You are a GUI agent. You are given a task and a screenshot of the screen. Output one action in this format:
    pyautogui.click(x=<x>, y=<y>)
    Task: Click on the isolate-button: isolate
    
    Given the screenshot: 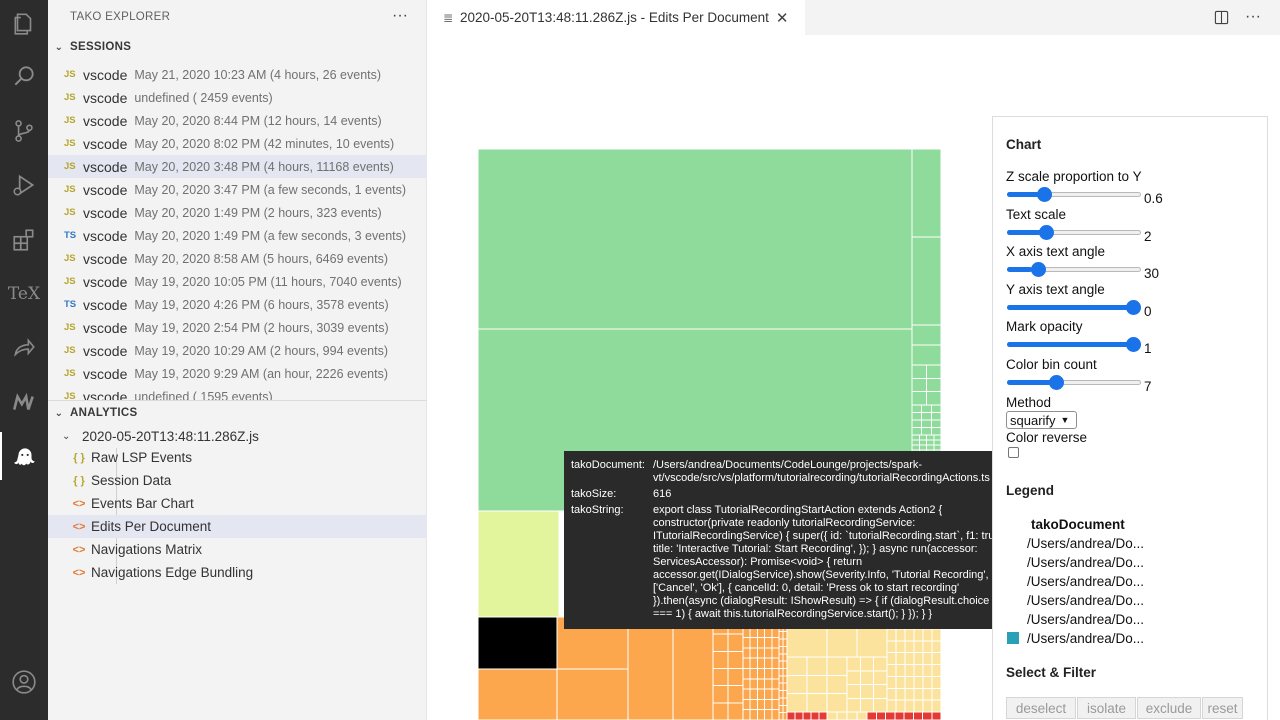 What is the action you would take?
    pyautogui.click(x=1106, y=708)
    